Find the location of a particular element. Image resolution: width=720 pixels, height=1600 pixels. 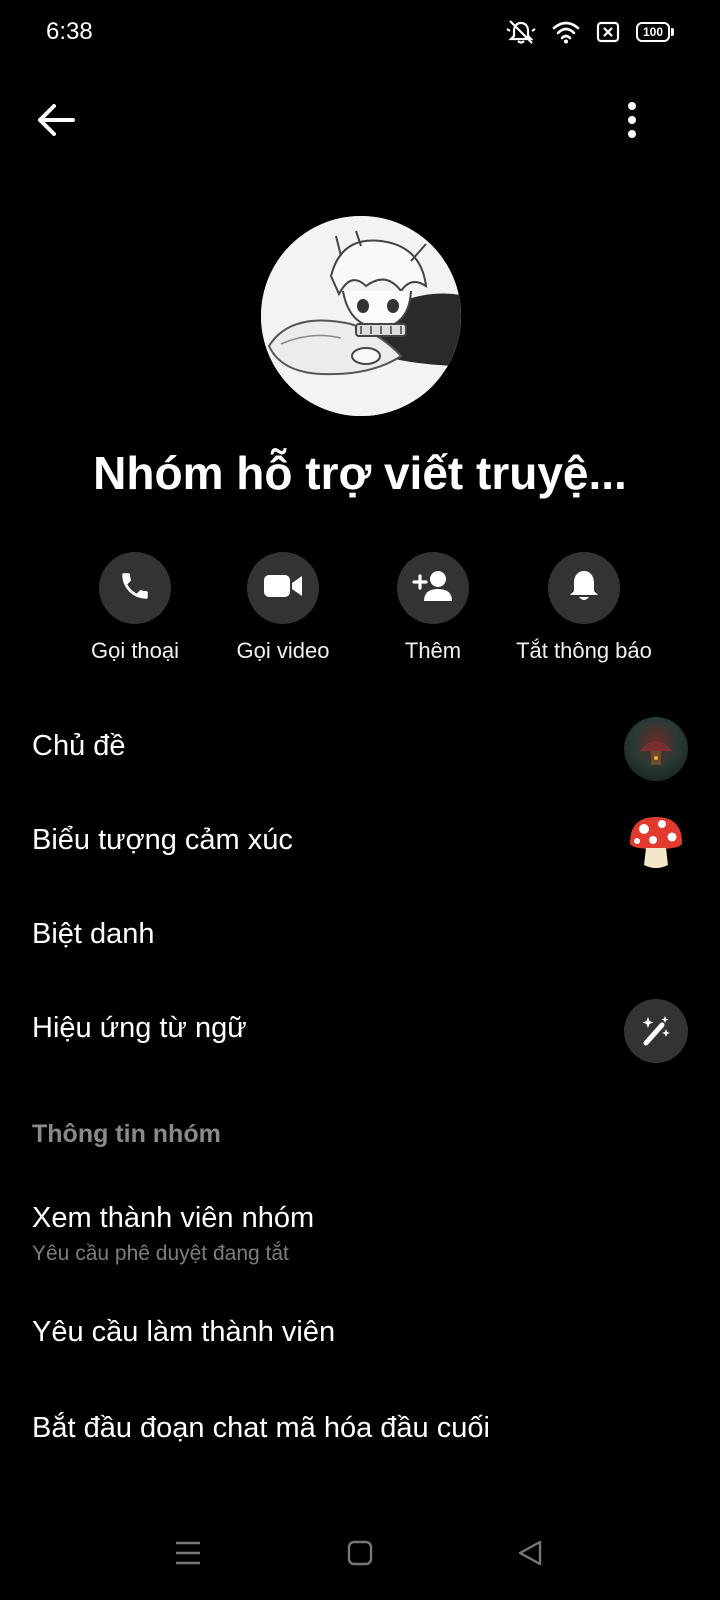

video-camera-icon is located at coordinates (283, 588).